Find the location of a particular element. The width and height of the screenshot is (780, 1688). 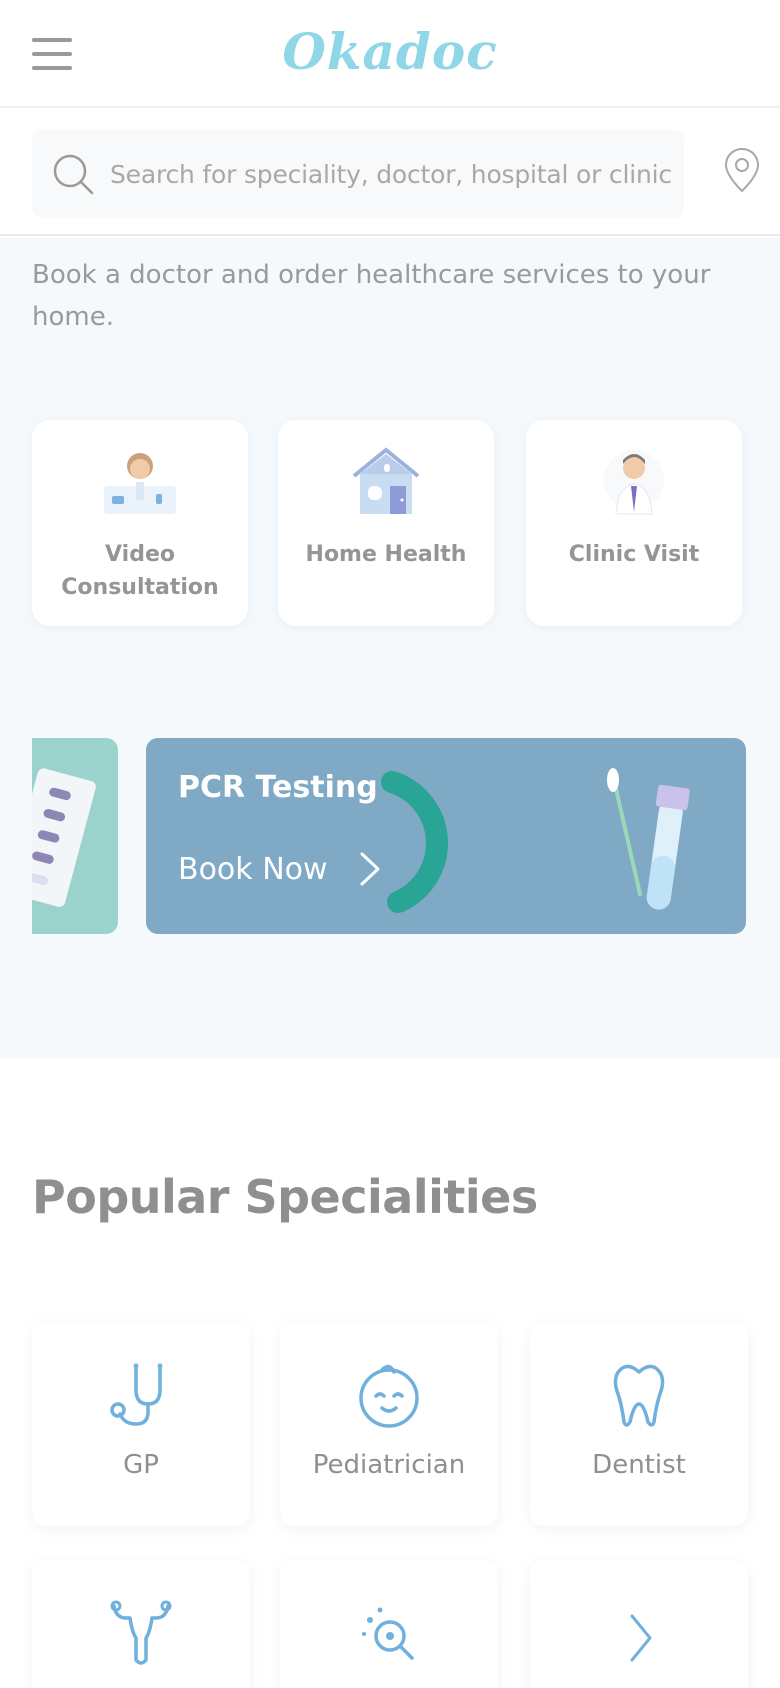

speciality-card-pediatrician: Pediatrician is located at coordinates (389, 1424).